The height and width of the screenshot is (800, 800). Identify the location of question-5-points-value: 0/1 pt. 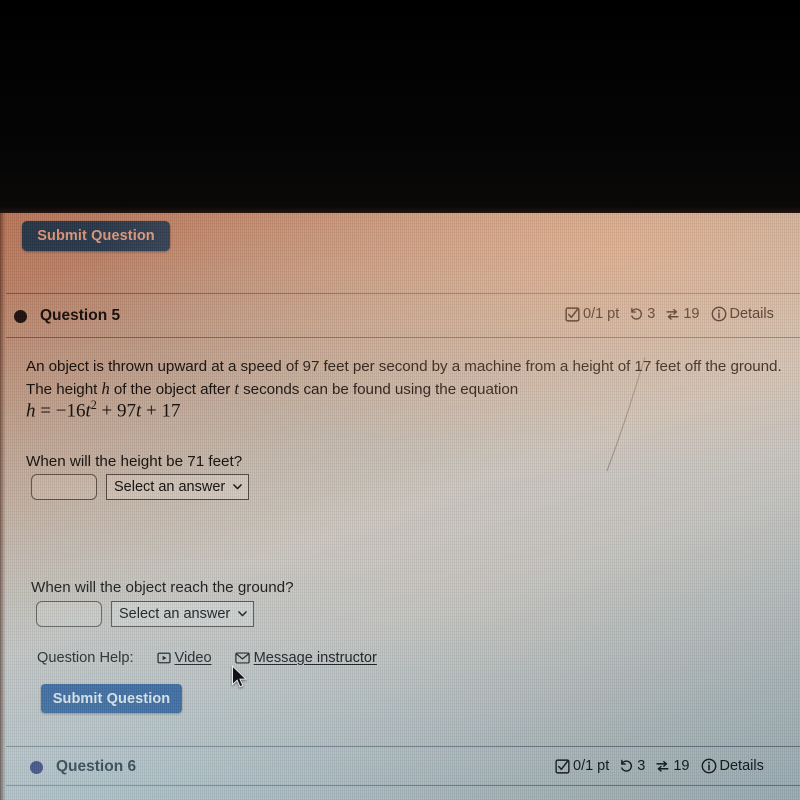
(601, 314).